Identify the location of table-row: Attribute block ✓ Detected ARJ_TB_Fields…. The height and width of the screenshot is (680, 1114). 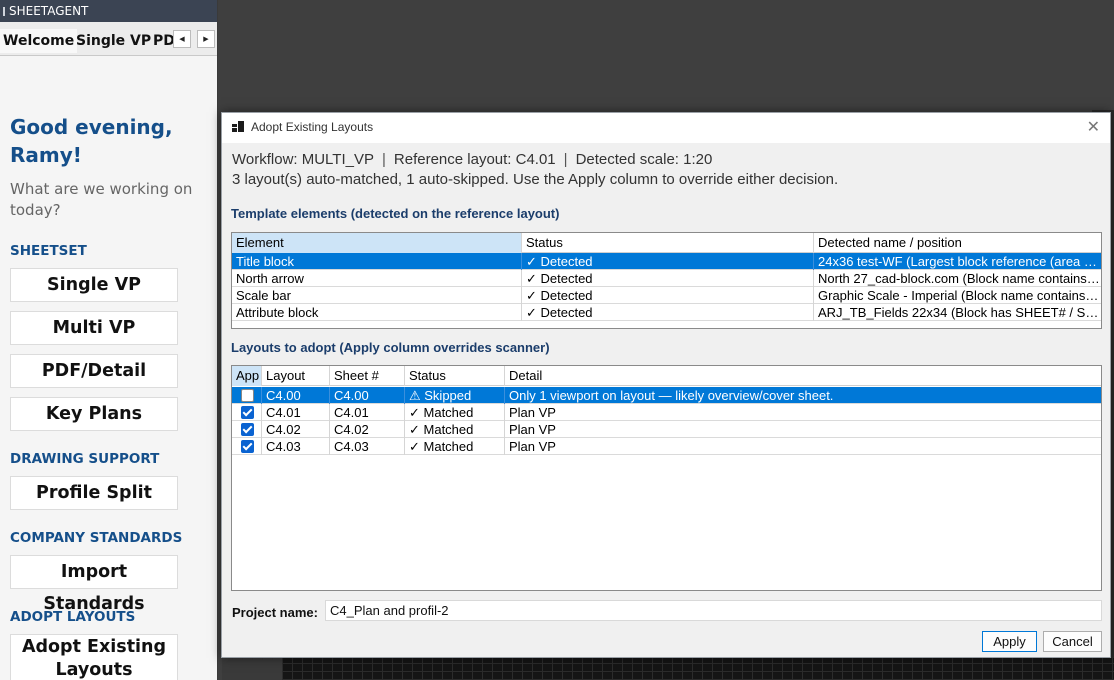
(666, 312).